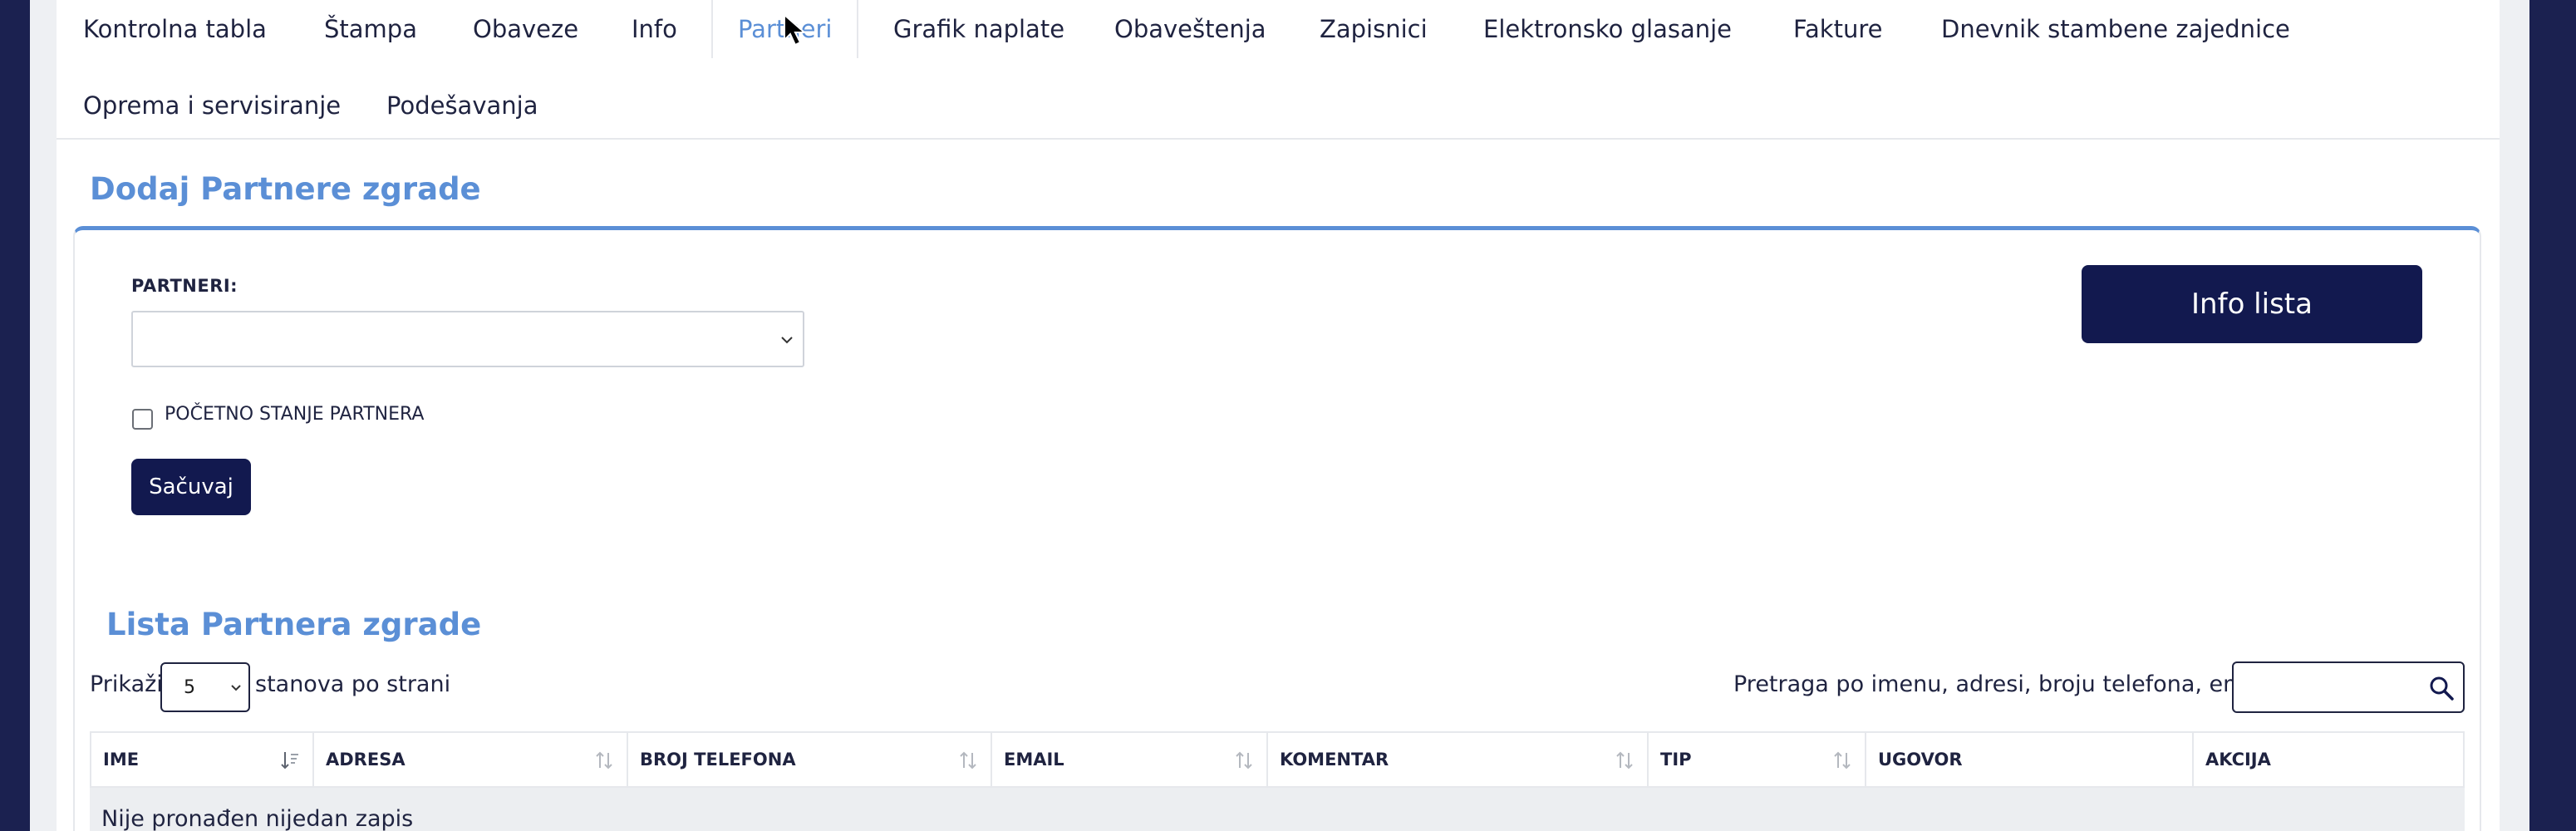  What do you see at coordinates (202, 759) in the screenshot?
I see `column-header-ime: IME` at bounding box center [202, 759].